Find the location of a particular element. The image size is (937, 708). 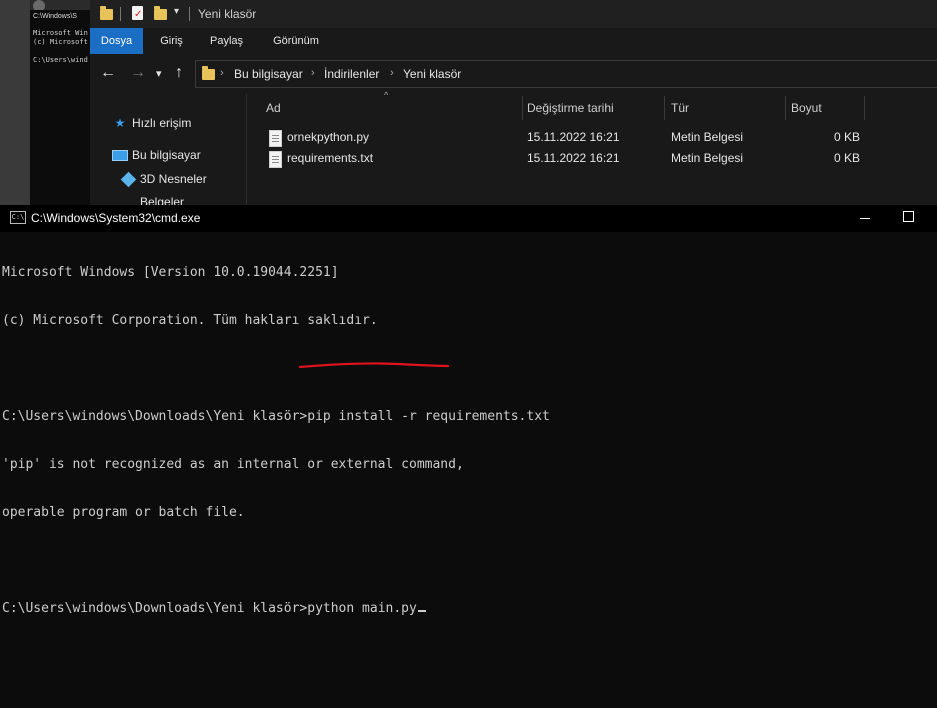

column-header-size: Boyut is located at coordinates (806, 108).